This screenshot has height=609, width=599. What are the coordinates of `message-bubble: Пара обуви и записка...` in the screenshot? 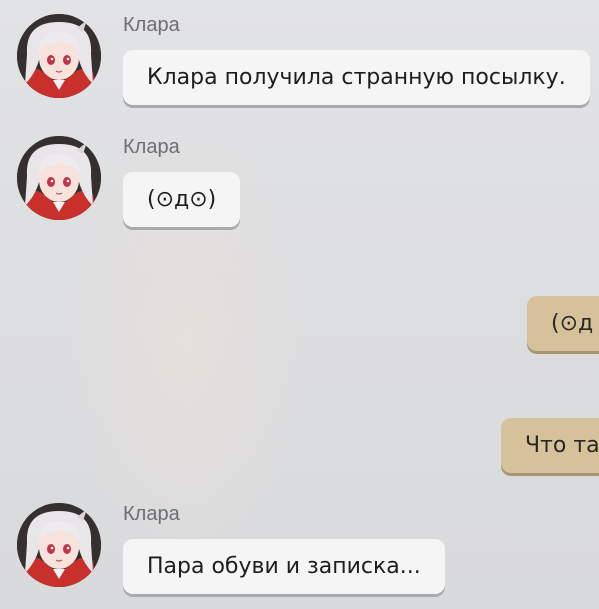 It's located at (284, 566).